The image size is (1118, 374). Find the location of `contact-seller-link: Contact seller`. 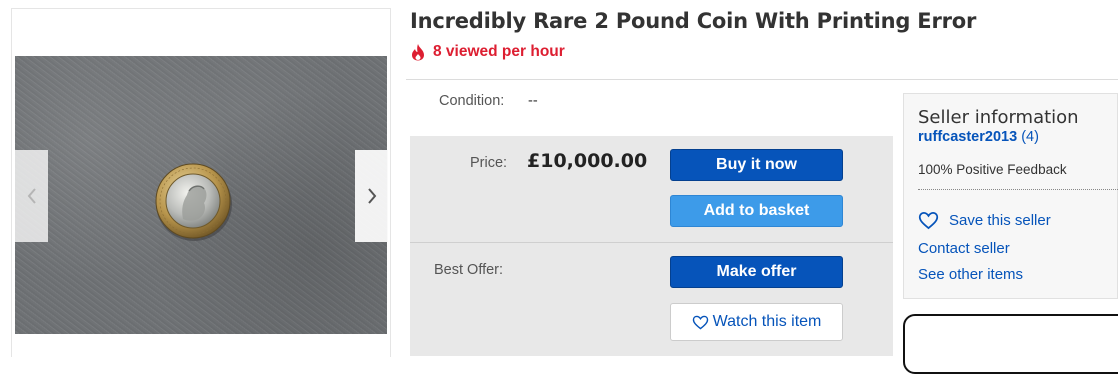

contact-seller-link: Contact seller is located at coordinates (964, 248).